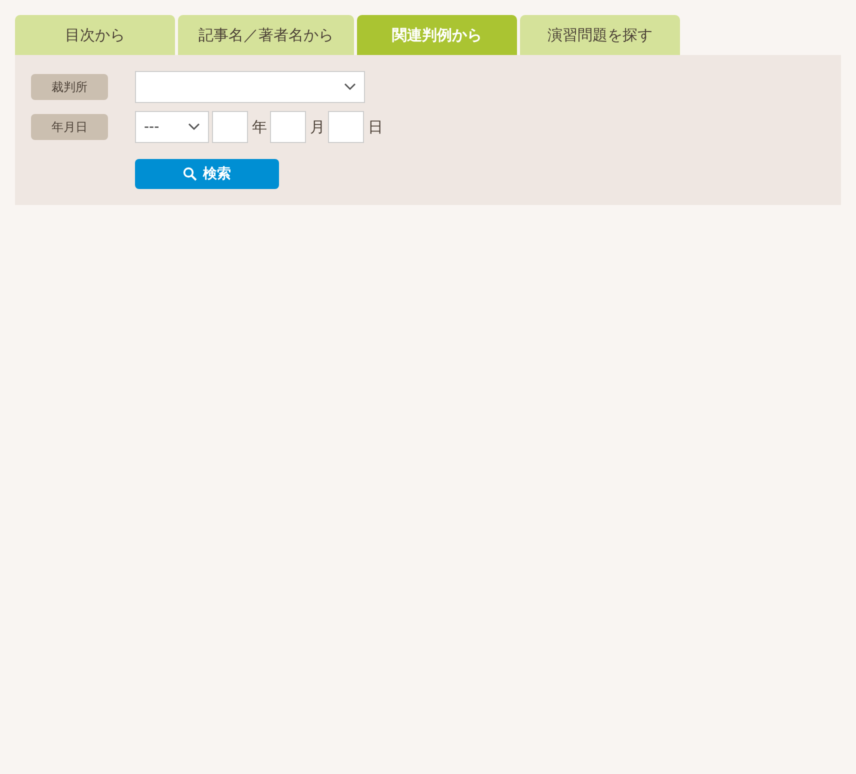 The height and width of the screenshot is (774, 856). What do you see at coordinates (172, 127) in the screenshot?
I see `era-select: ---` at bounding box center [172, 127].